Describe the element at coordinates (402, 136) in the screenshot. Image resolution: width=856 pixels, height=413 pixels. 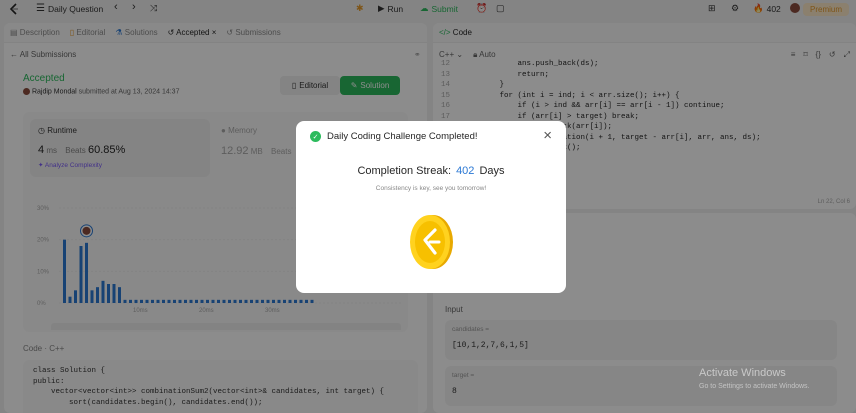
I see `modal-title: Daily Coding Challenge Completed!` at that location.